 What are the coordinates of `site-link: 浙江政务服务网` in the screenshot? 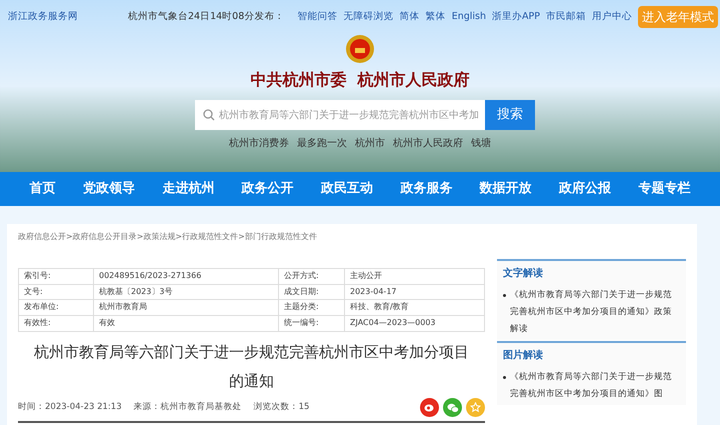 It's located at (43, 17).